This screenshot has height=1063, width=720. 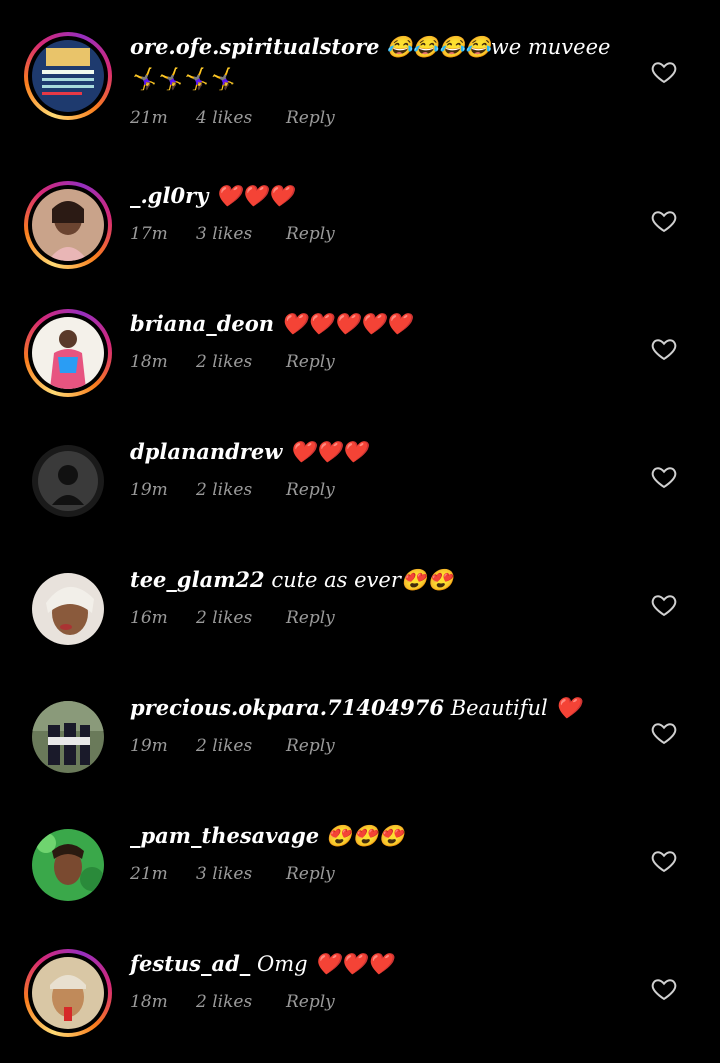 What do you see at coordinates (375, 452) in the screenshot?
I see `comment-body: dplanandrew ❤️❤️❤️` at bounding box center [375, 452].